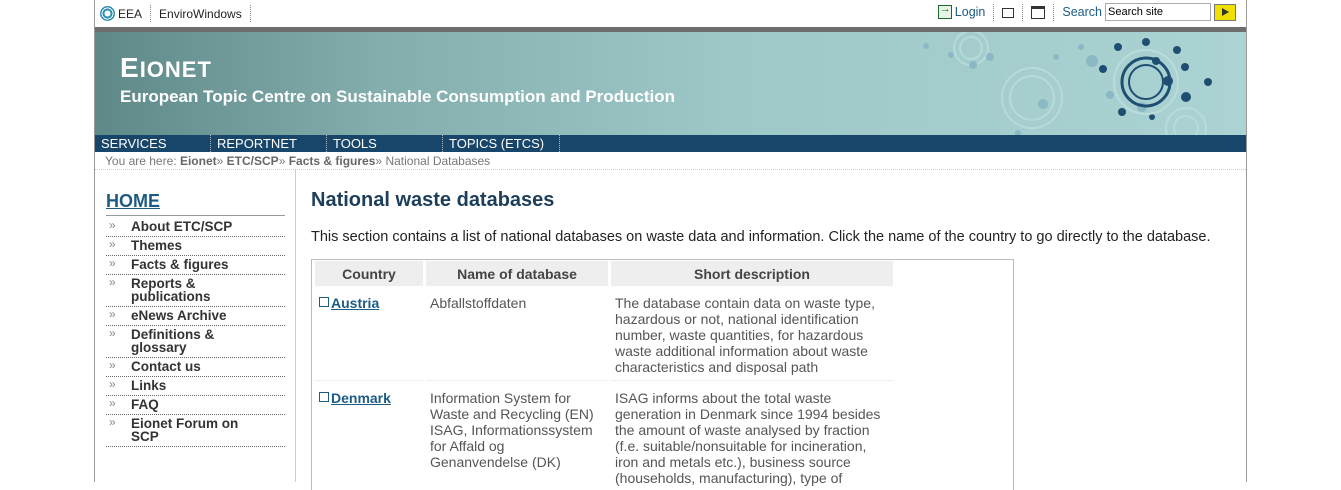 The height and width of the screenshot is (490, 1341). I want to click on login-link: Login, so click(970, 12).